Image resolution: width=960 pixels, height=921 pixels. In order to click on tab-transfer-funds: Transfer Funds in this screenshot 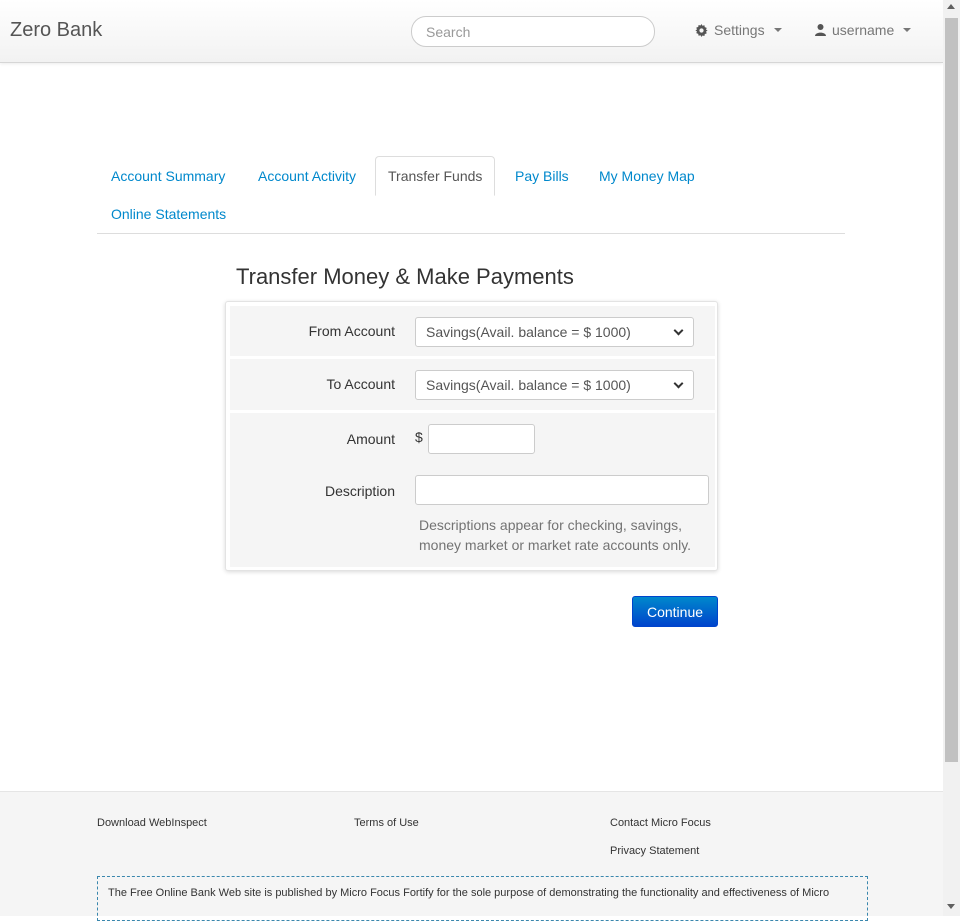, I will do `click(435, 176)`.